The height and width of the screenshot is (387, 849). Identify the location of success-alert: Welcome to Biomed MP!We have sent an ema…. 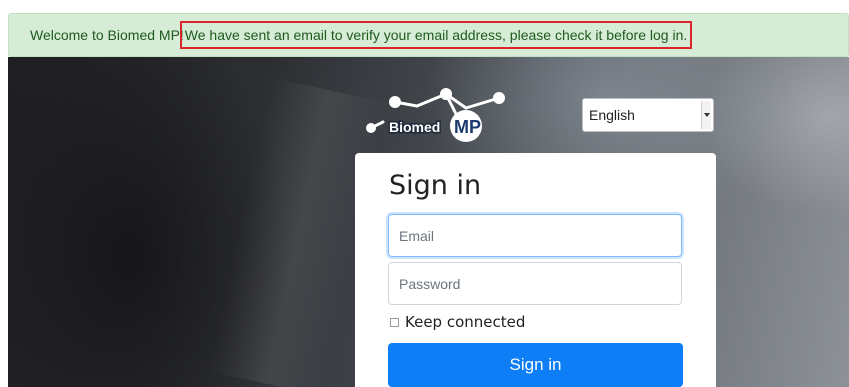
(428, 35).